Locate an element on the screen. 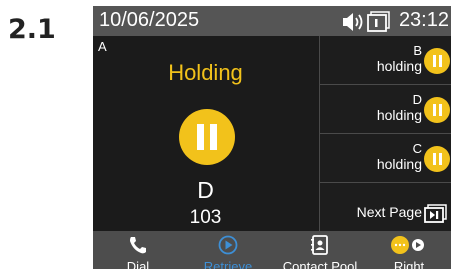 Image resolution: width=451 pixels, height=269 pixels. softkey-retrieve: Retrieve is located at coordinates (228, 250).